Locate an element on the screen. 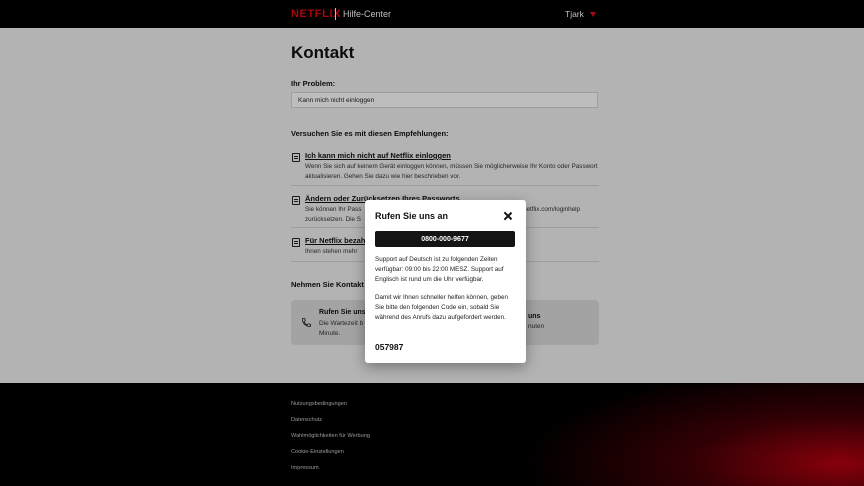  footer-link-cookies: Cookie-Einstellungen is located at coordinates (317, 452).